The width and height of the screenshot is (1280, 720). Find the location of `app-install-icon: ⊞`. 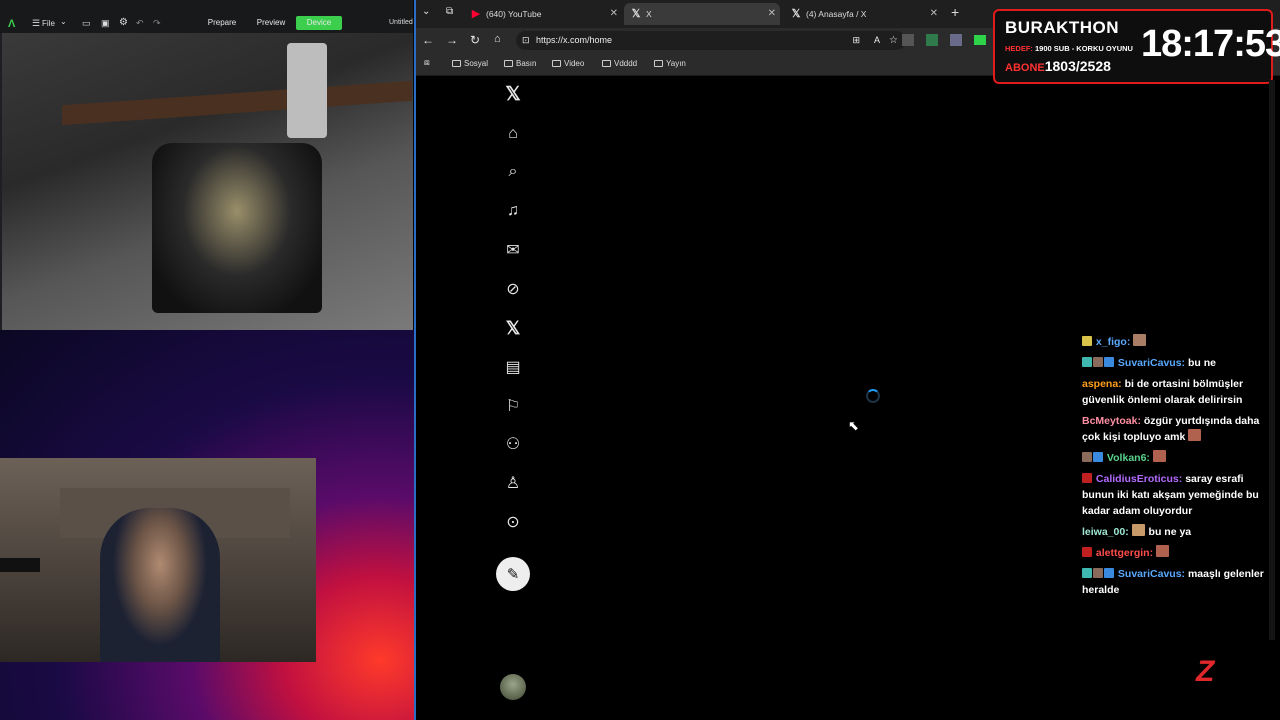

app-install-icon: ⊞ is located at coordinates (856, 40).